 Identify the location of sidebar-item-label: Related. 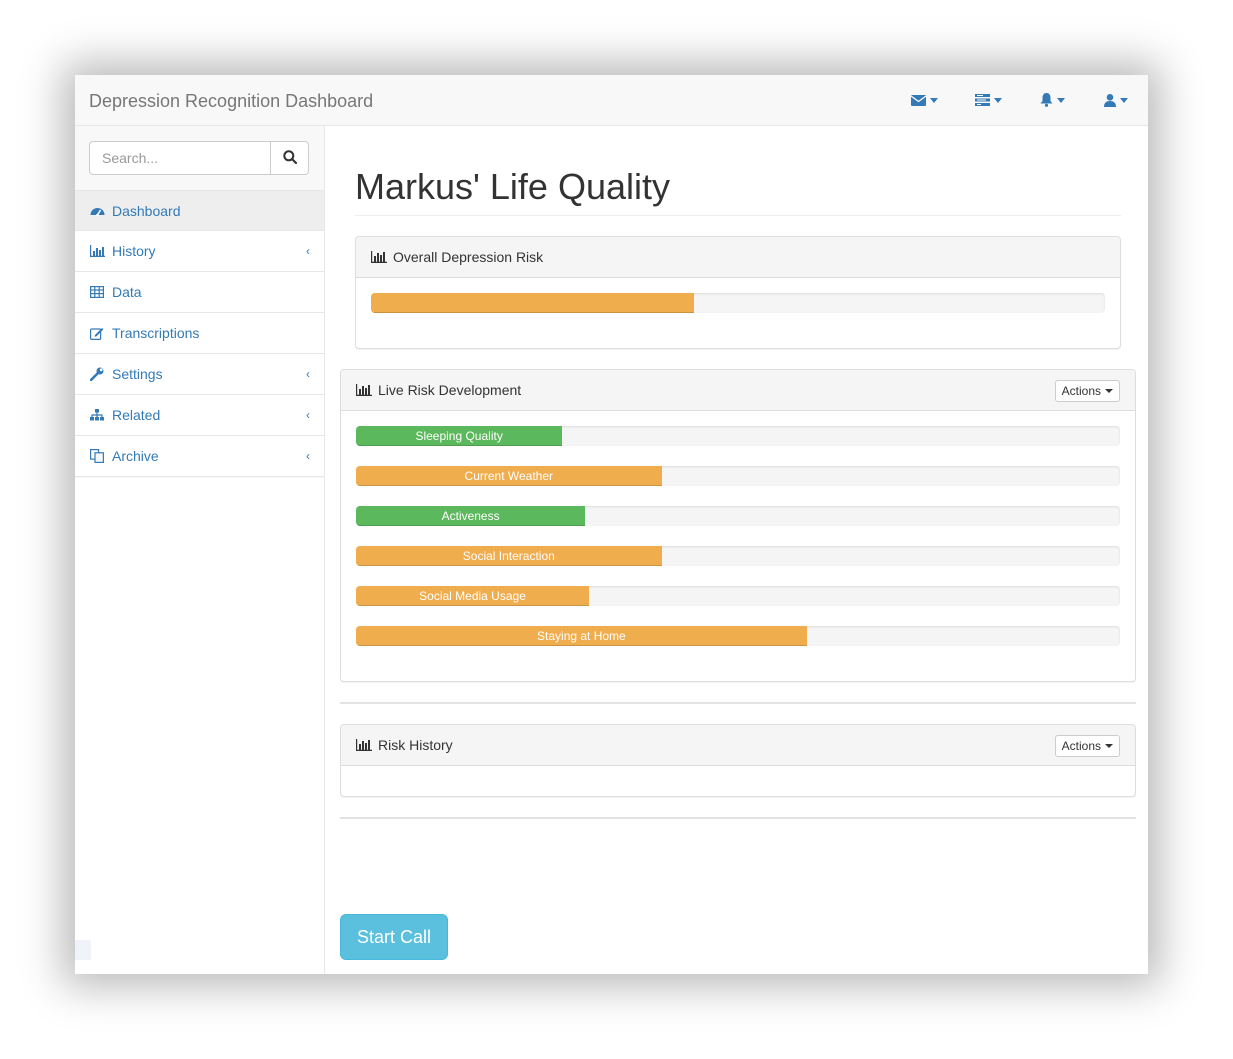
(136, 415).